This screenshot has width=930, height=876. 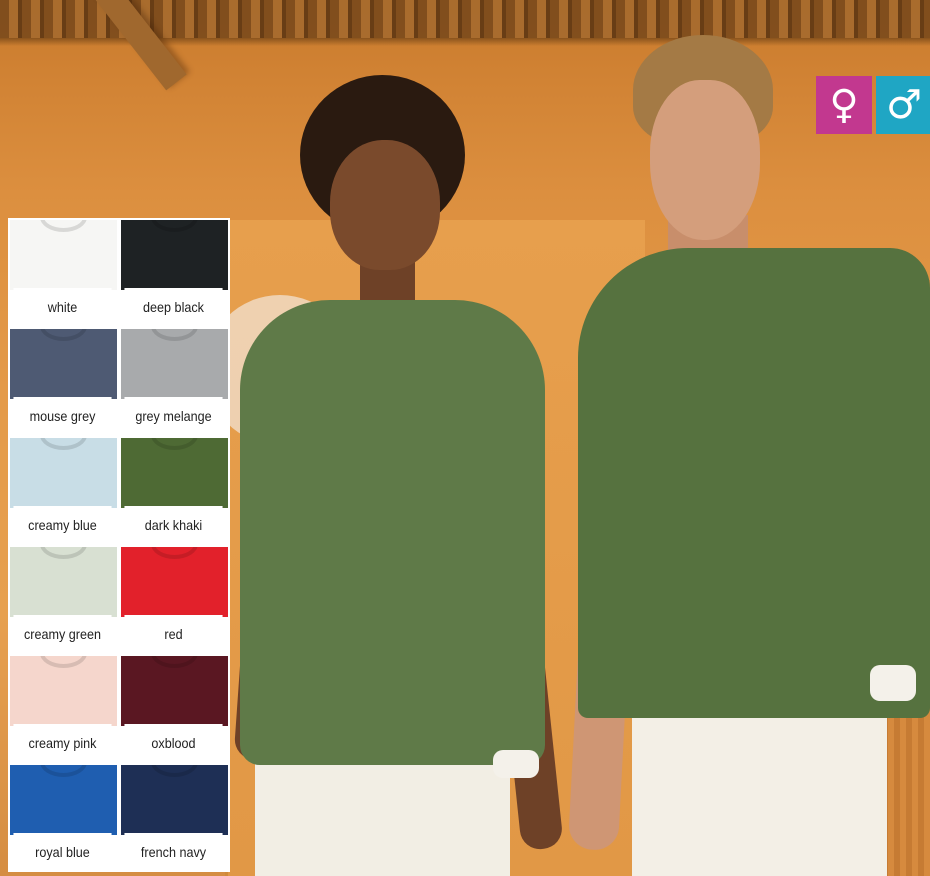 I want to click on color-swatch-label: oxblood, so click(x=173, y=742).